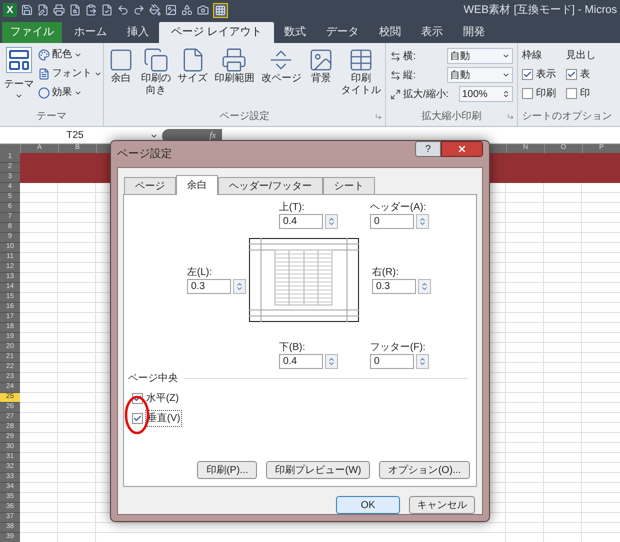  I want to click on camera-icon, so click(203, 10).